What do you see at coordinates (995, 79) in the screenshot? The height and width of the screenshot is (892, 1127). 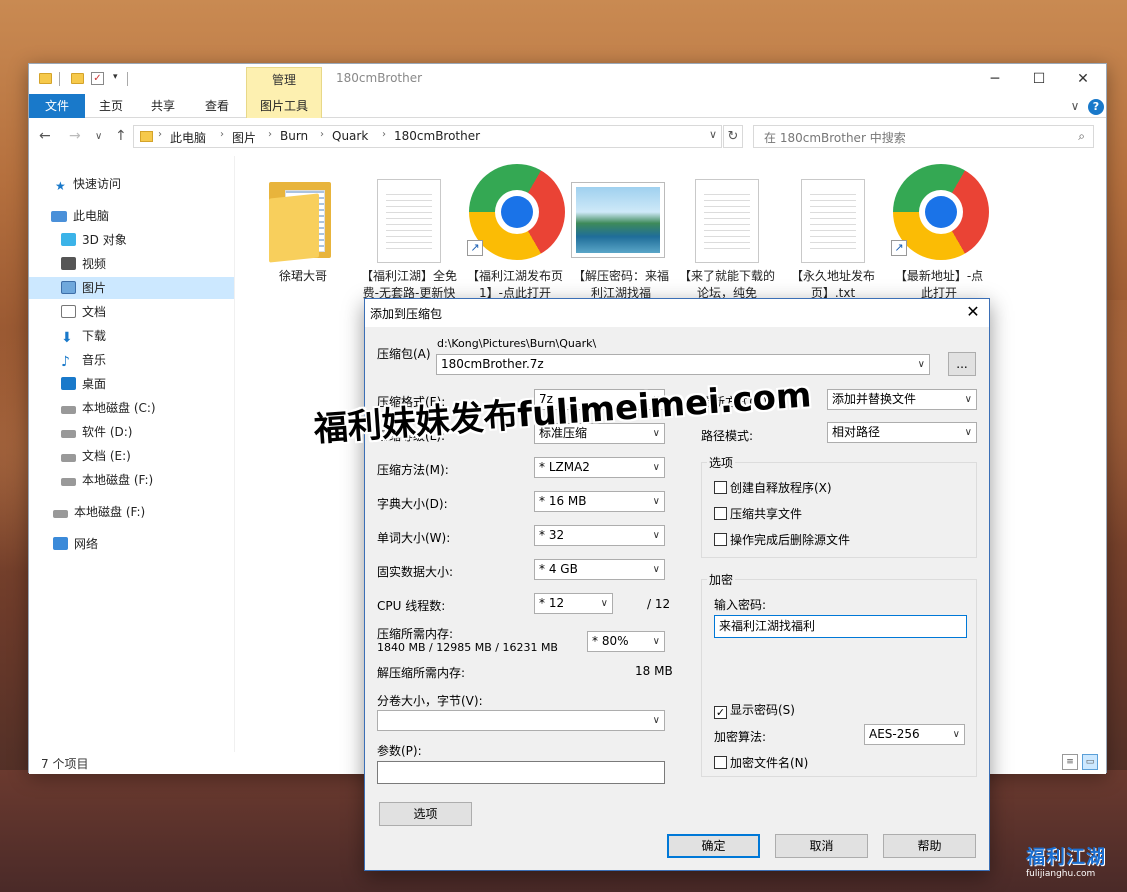 I see `minimize-button: ─` at bounding box center [995, 79].